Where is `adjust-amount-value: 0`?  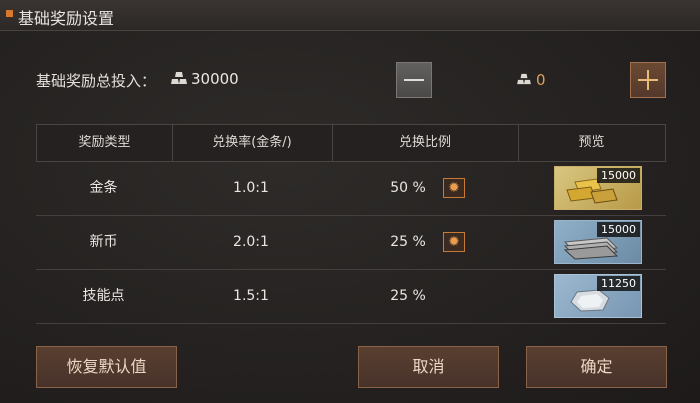 adjust-amount-value: 0 is located at coordinates (541, 80).